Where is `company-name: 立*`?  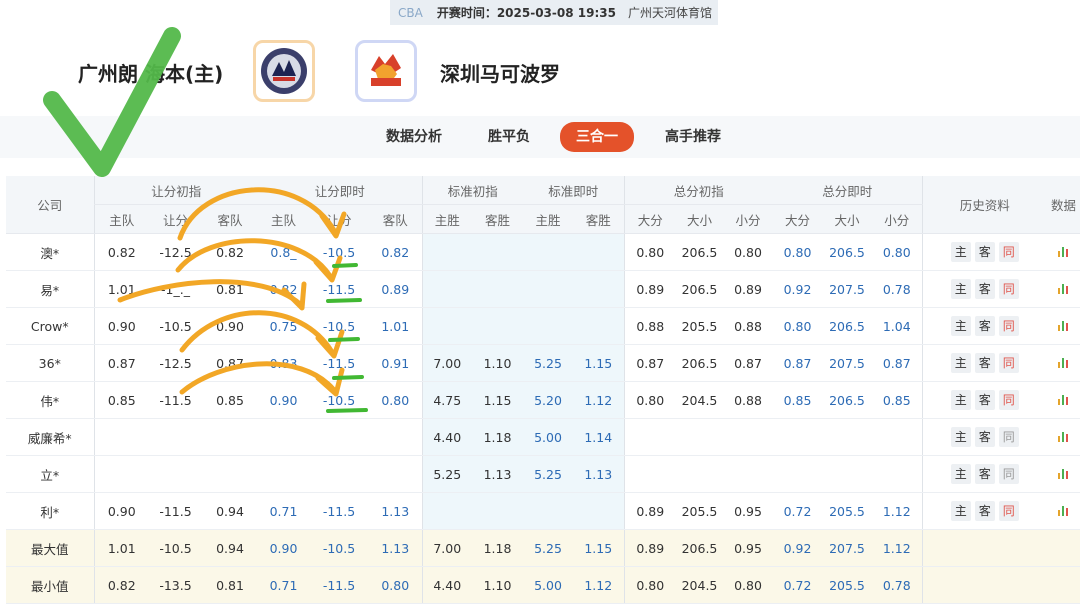 company-name: 立* is located at coordinates (50, 474).